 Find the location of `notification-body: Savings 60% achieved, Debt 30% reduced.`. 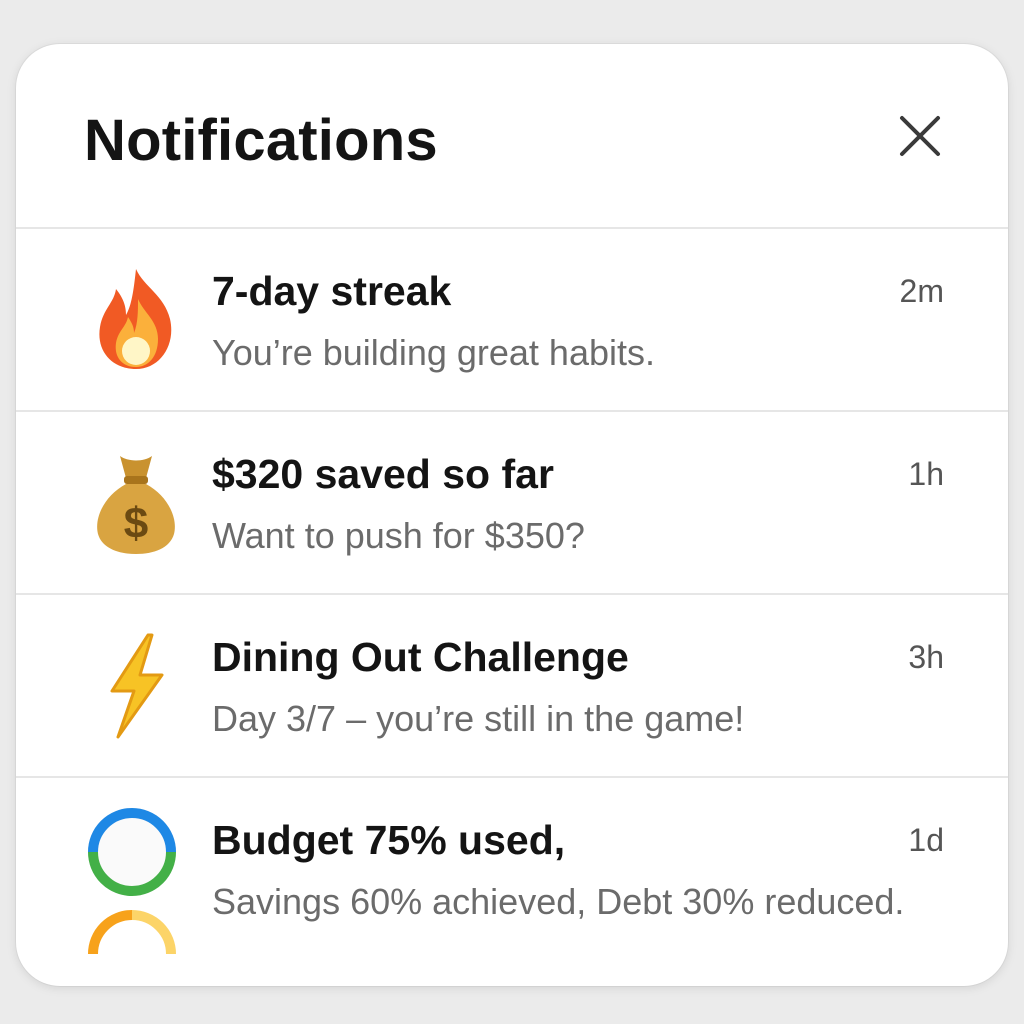

notification-body: Savings 60% achieved, Debt 30% reduced. is located at coordinates (558, 901).